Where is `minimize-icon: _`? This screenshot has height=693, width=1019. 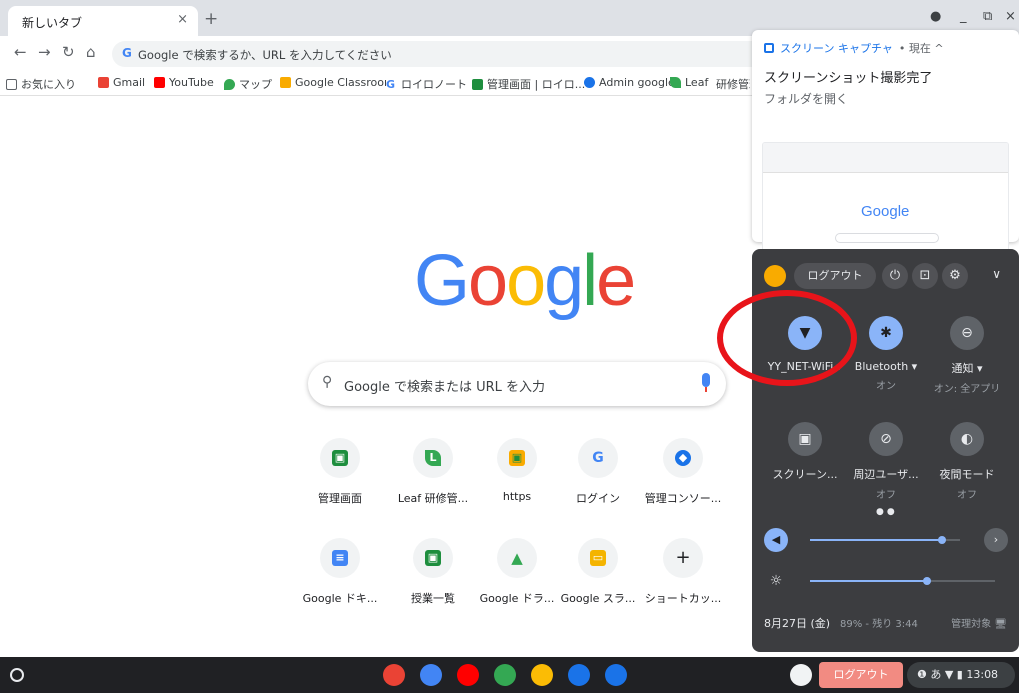
minimize-icon: _ is located at coordinates (963, 16).